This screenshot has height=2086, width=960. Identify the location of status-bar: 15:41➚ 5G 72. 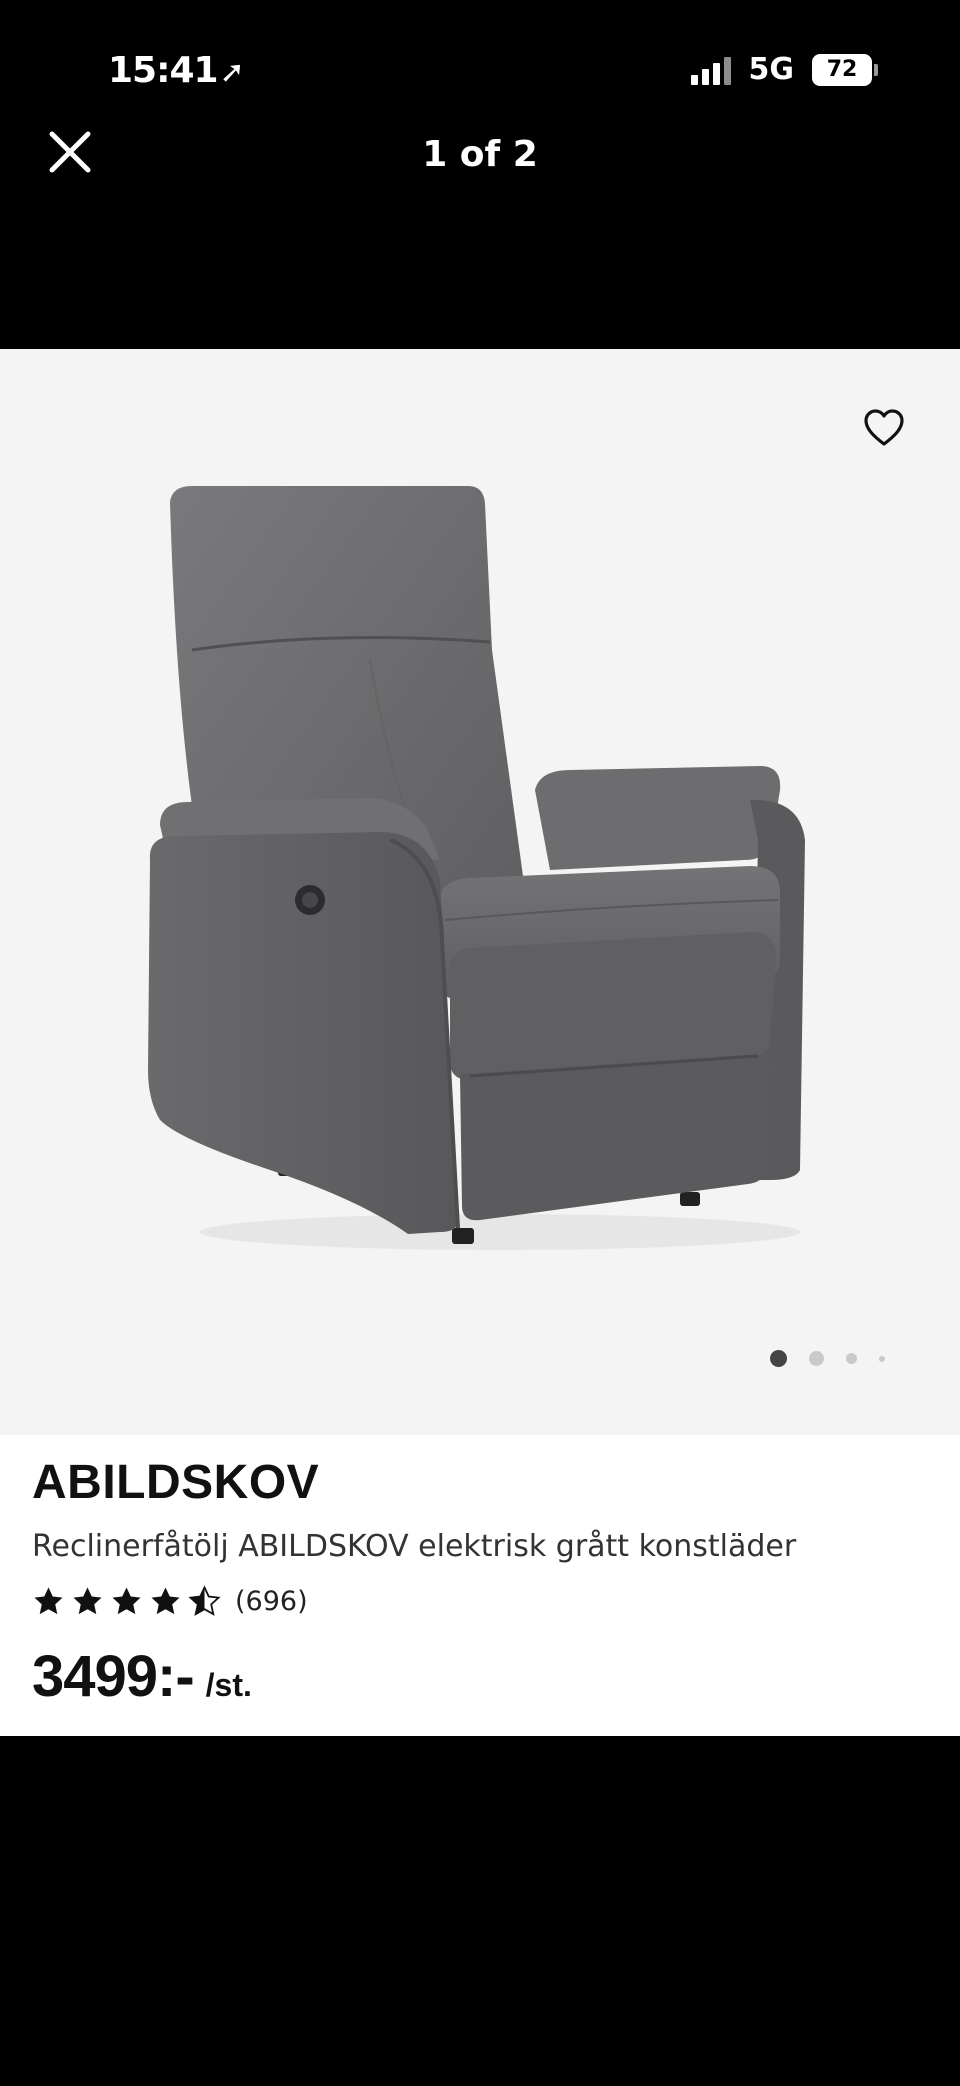
(480, 60).